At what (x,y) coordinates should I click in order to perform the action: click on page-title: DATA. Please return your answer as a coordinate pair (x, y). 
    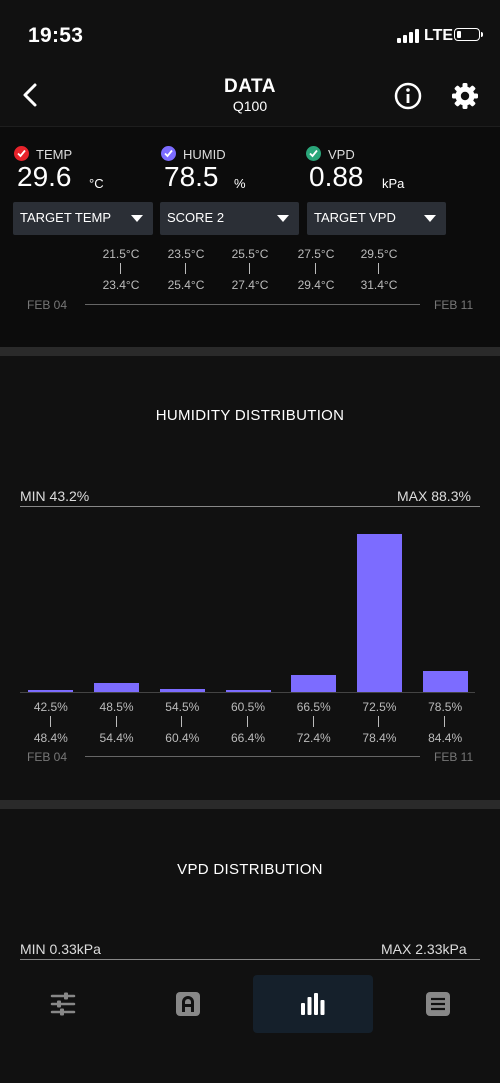
    Looking at the image, I should click on (250, 86).